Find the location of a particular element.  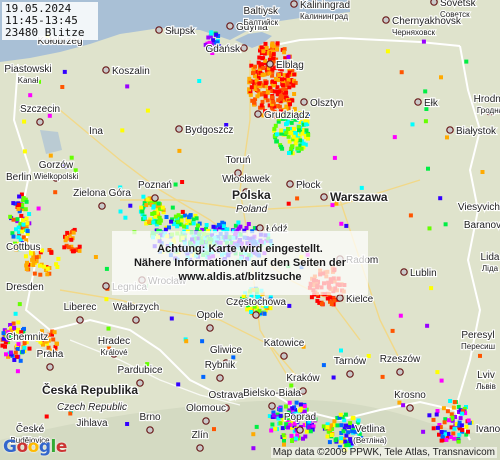

city-zlin: Zlín is located at coordinates (200, 440).